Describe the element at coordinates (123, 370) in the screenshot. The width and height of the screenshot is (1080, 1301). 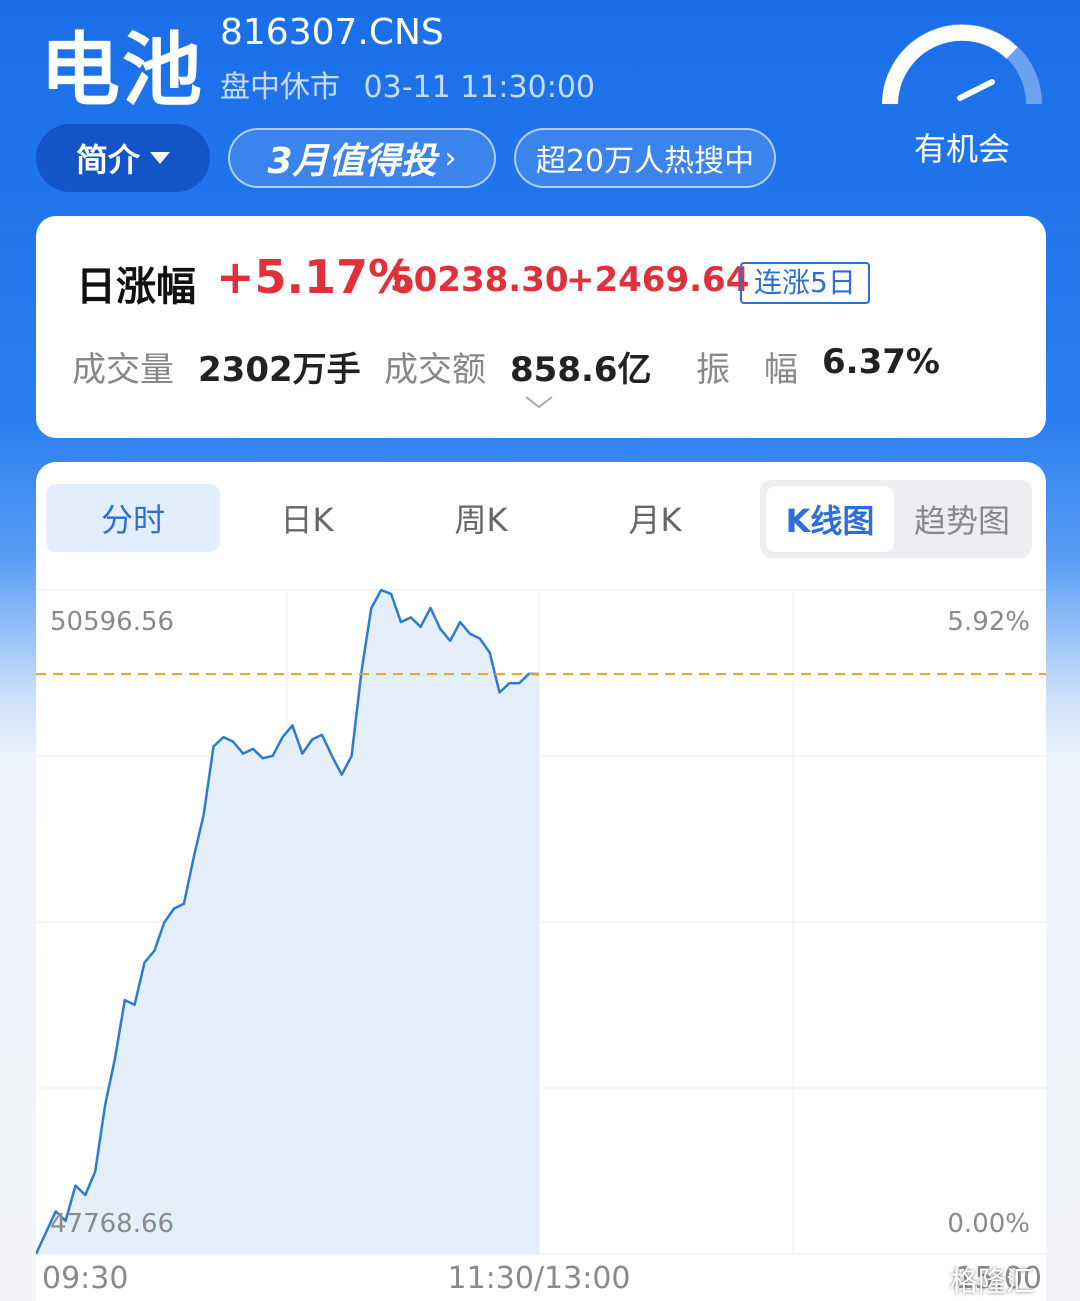
I see `volume-label: 成交量` at that location.